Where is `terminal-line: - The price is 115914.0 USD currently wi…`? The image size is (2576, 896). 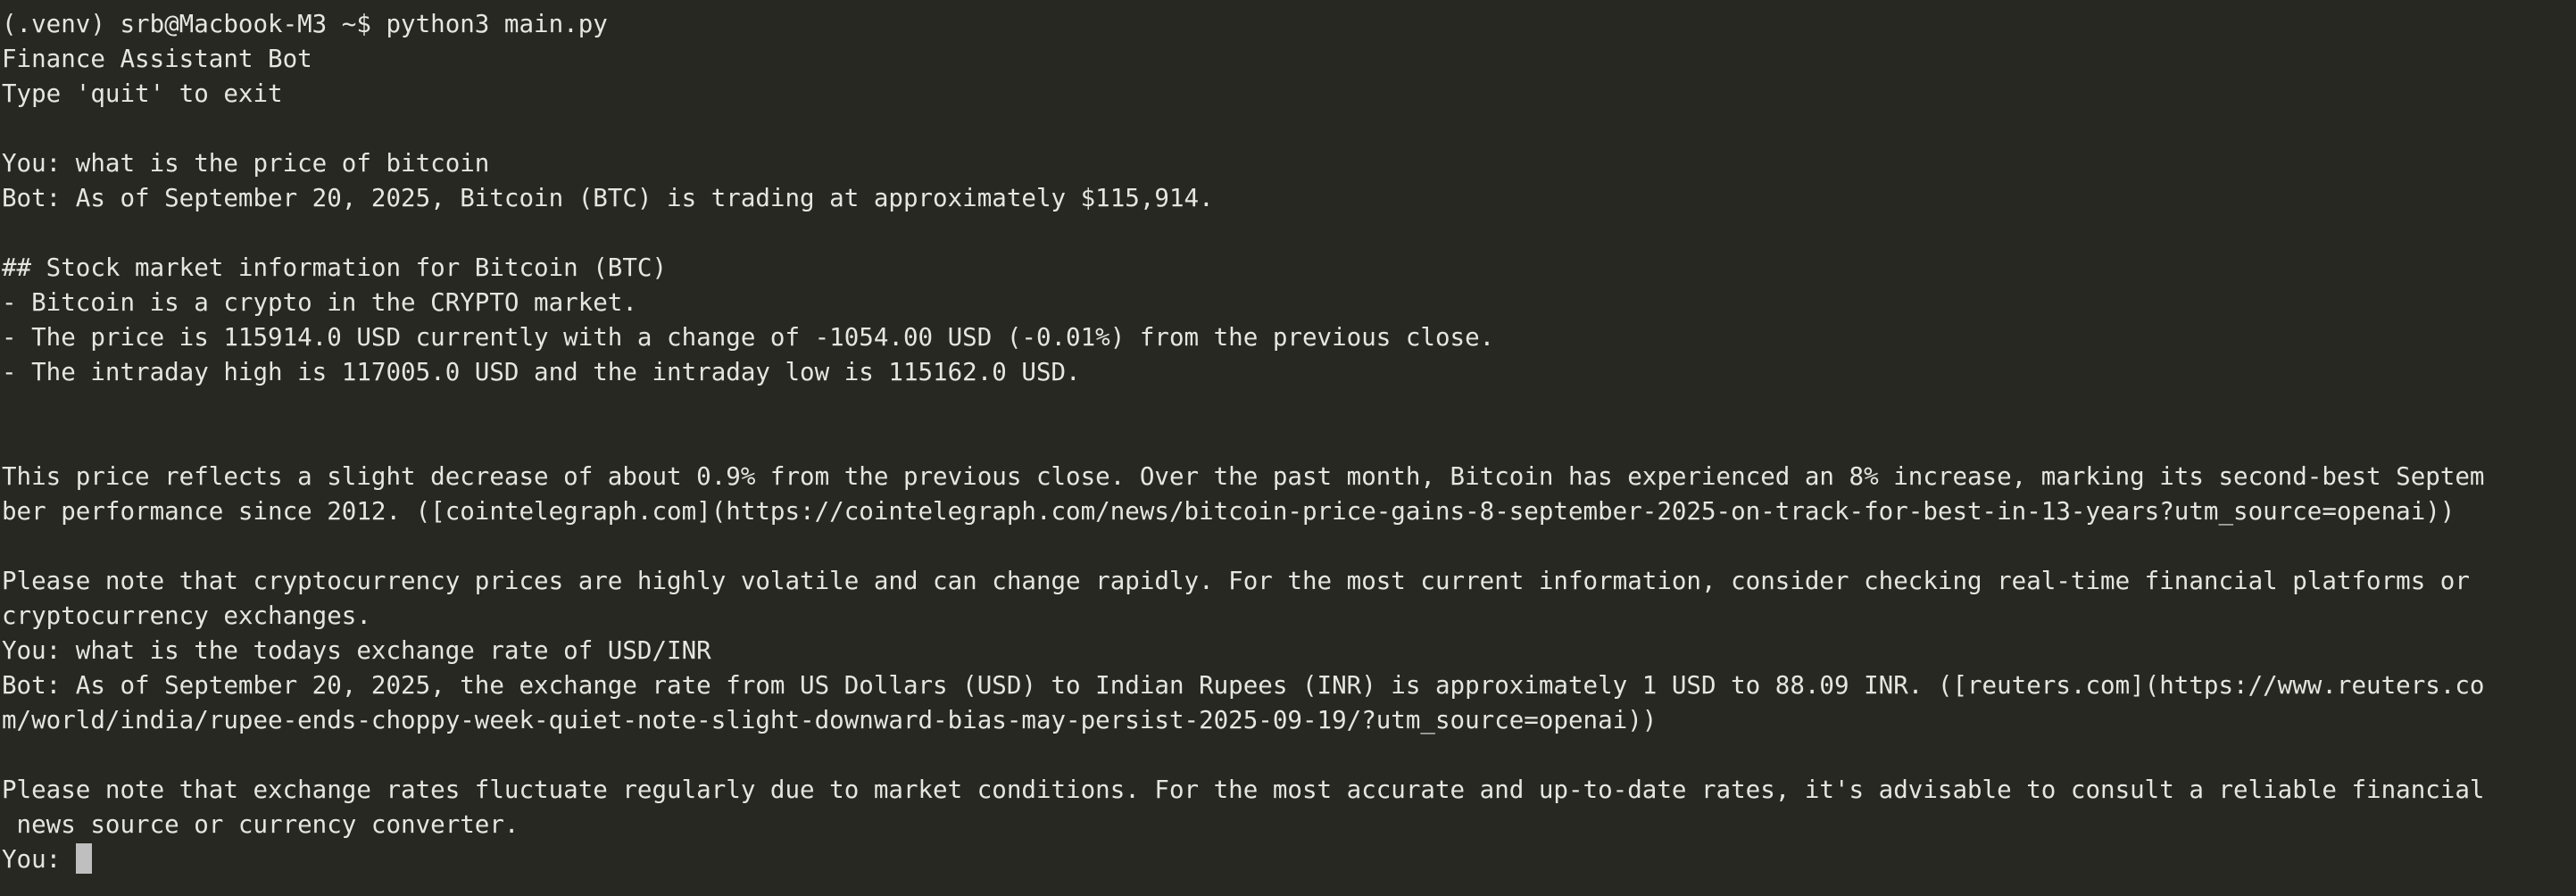
terminal-line: - The price is 115914.0 USD currently wi… is located at coordinates (749, 337).